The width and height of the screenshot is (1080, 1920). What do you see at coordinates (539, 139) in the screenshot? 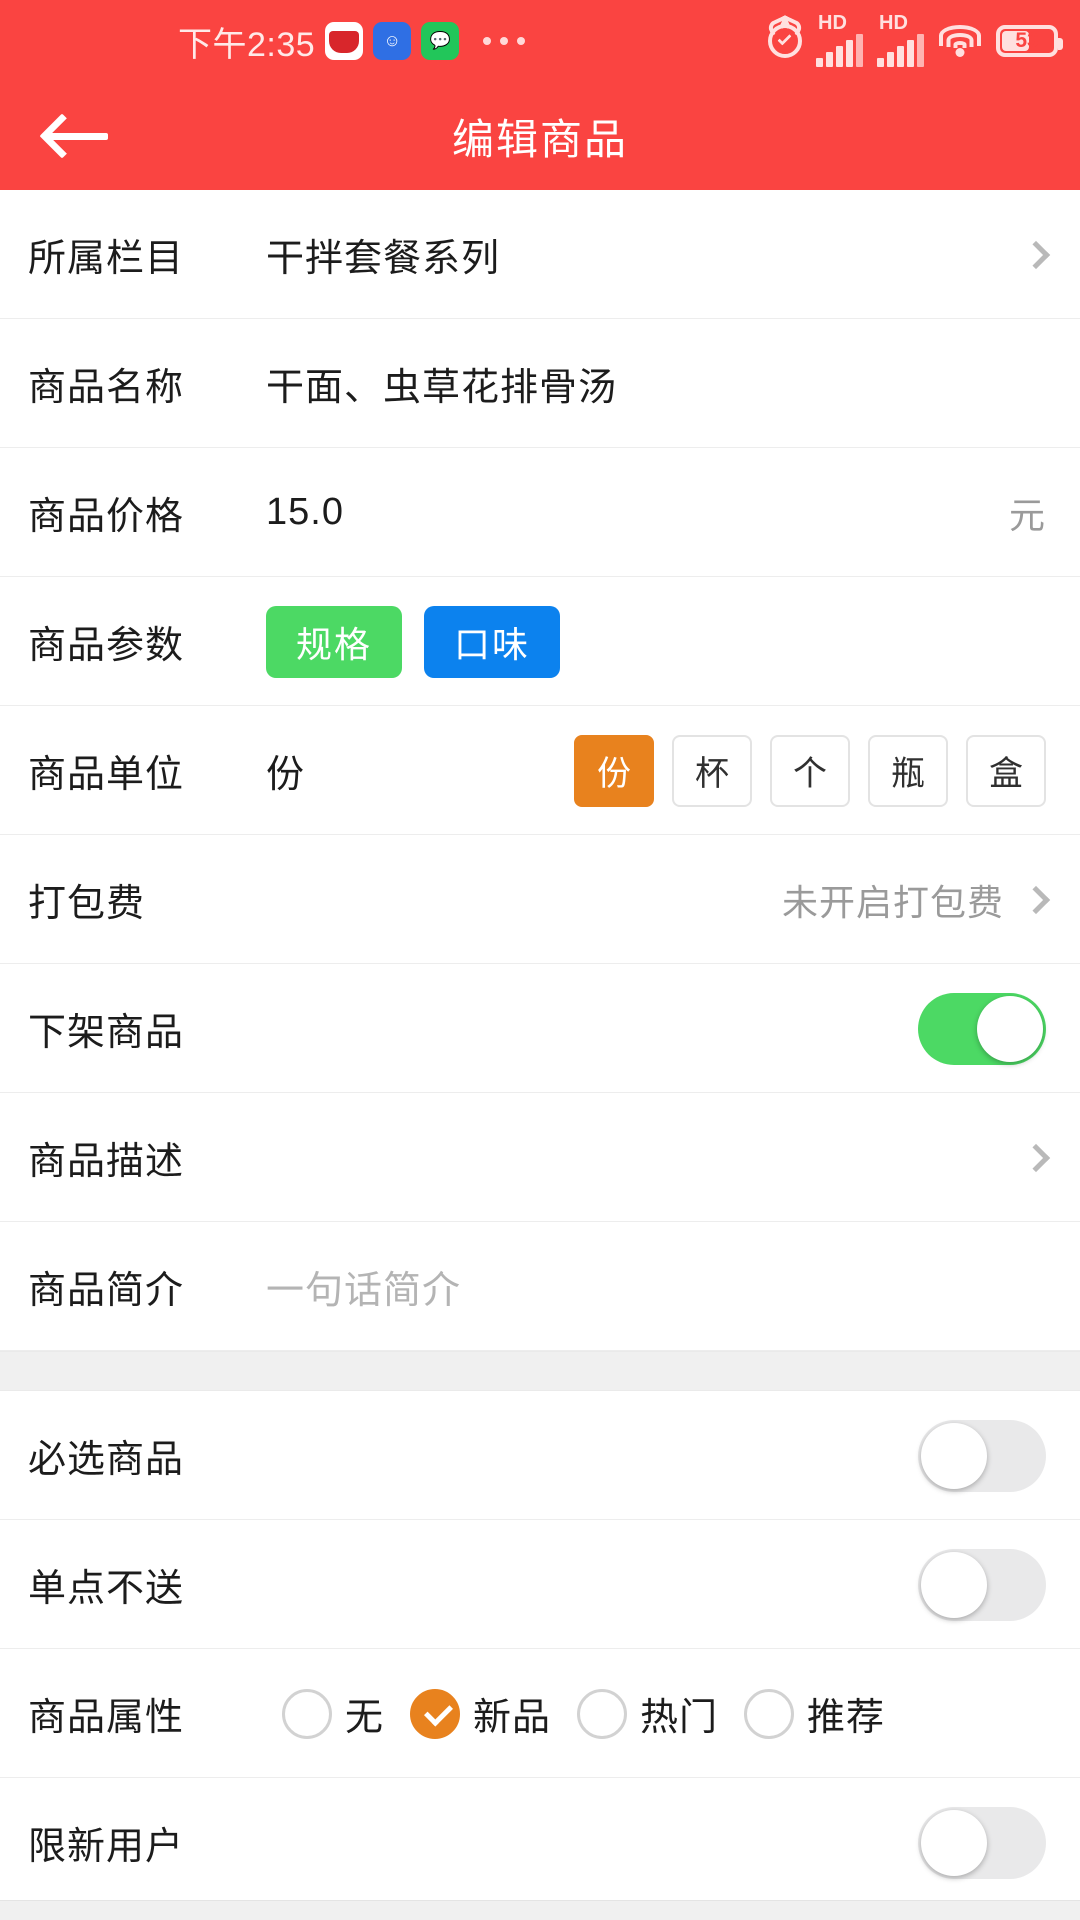
I see `page-title: 编辑商品` at bounding box center [539, 139].